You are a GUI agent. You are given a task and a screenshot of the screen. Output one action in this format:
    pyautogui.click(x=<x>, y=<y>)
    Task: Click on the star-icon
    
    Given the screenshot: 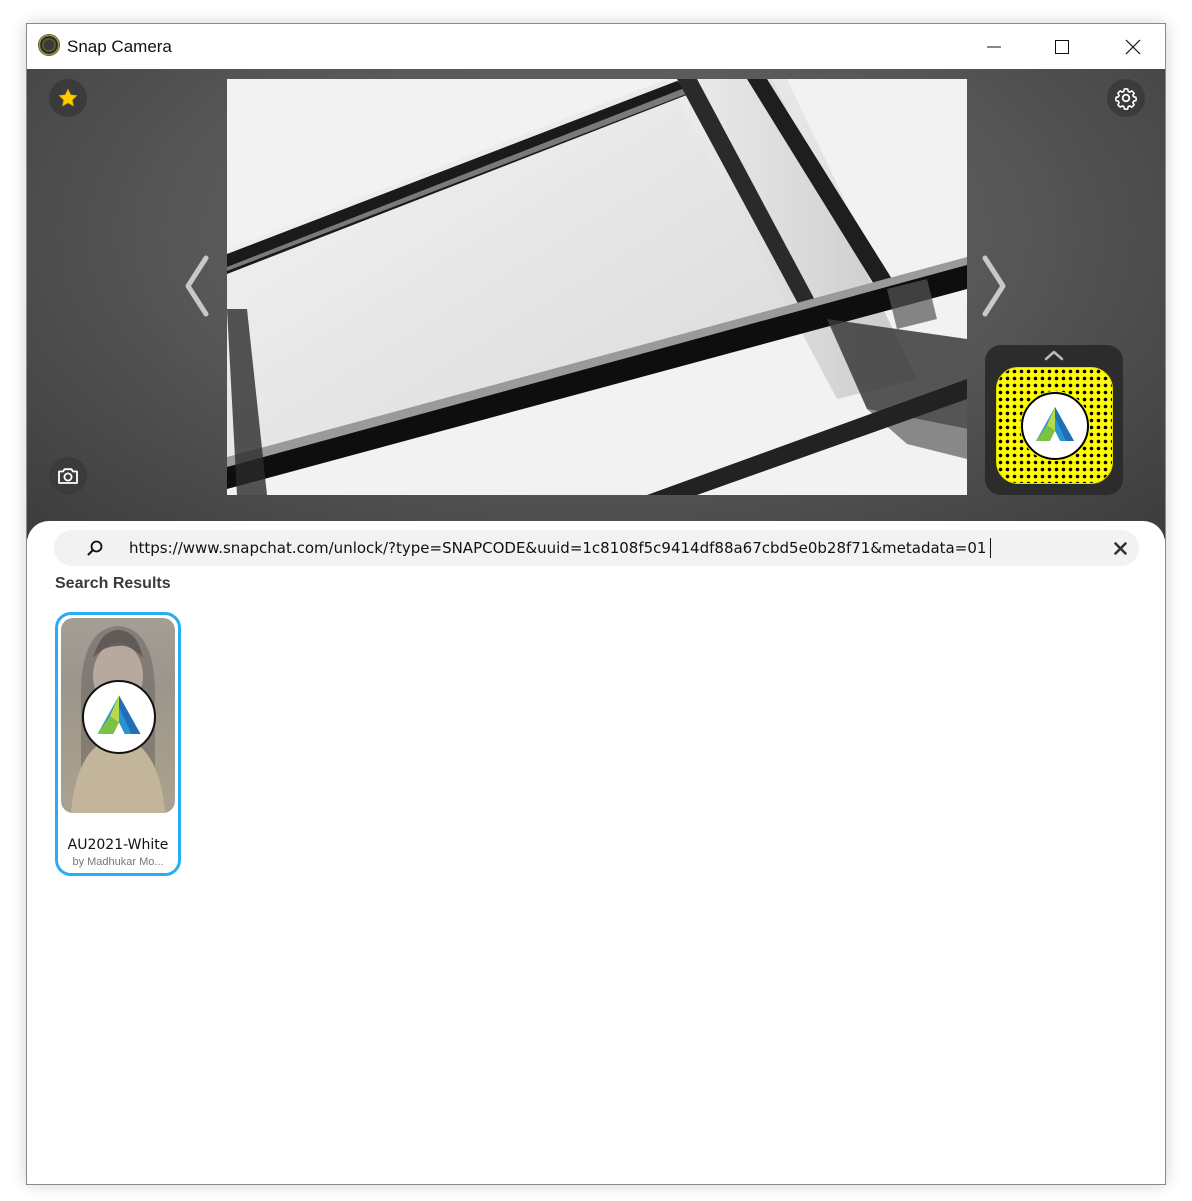 What is the action you would take?
    pyautogui.click(x=68, y=97)
    